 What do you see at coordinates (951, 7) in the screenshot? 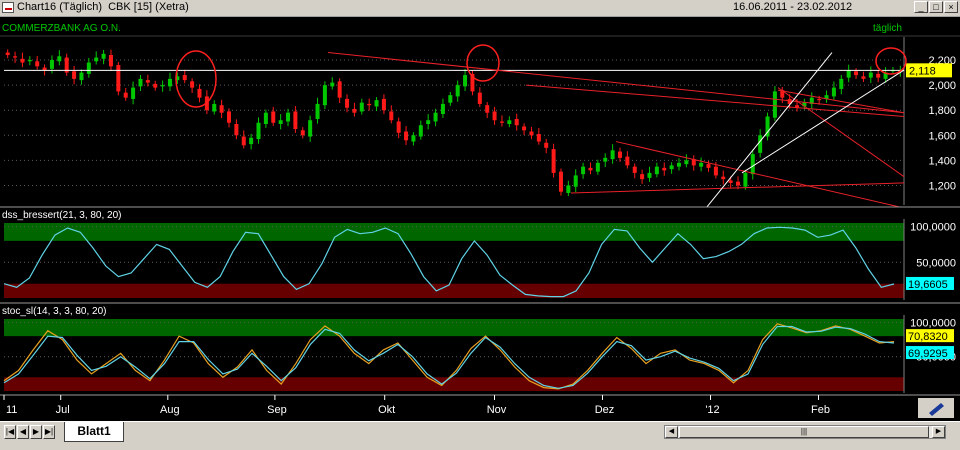
I see `close-button: ×` at bounding box center [951, 7].